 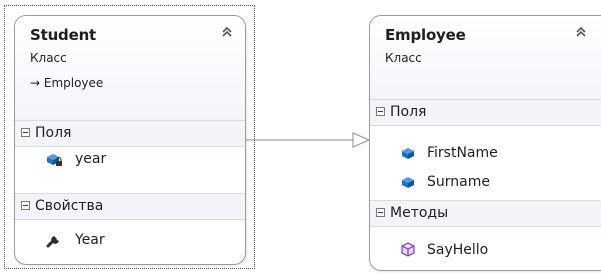 What do you see at coordinates (91, 159) in the screenshot?
I see `member-label: year` at bounding box center [91, 159].